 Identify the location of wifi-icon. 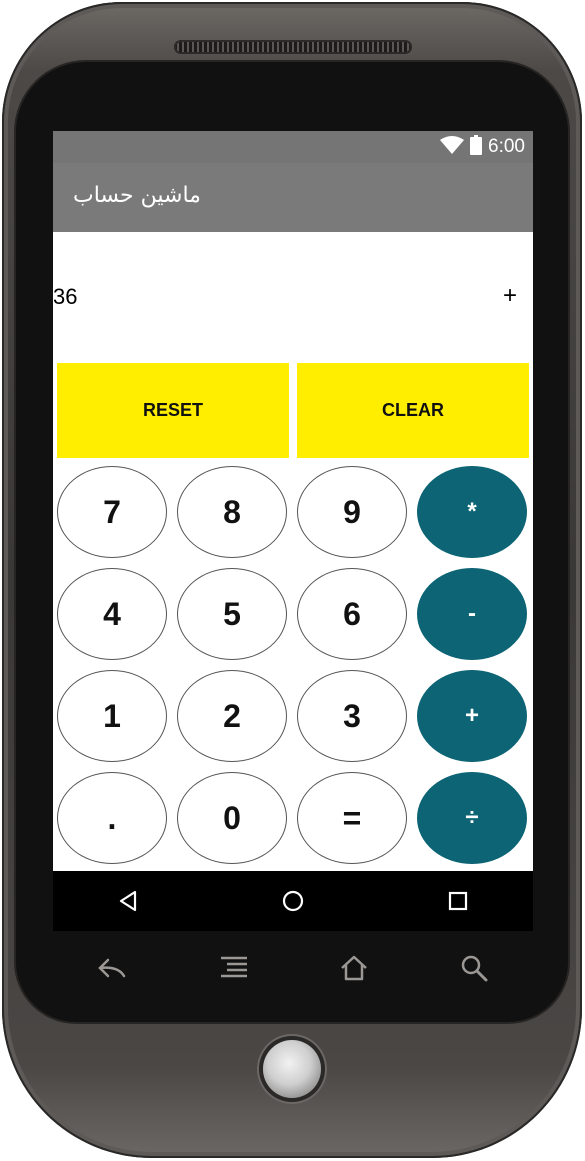
(452, 147).